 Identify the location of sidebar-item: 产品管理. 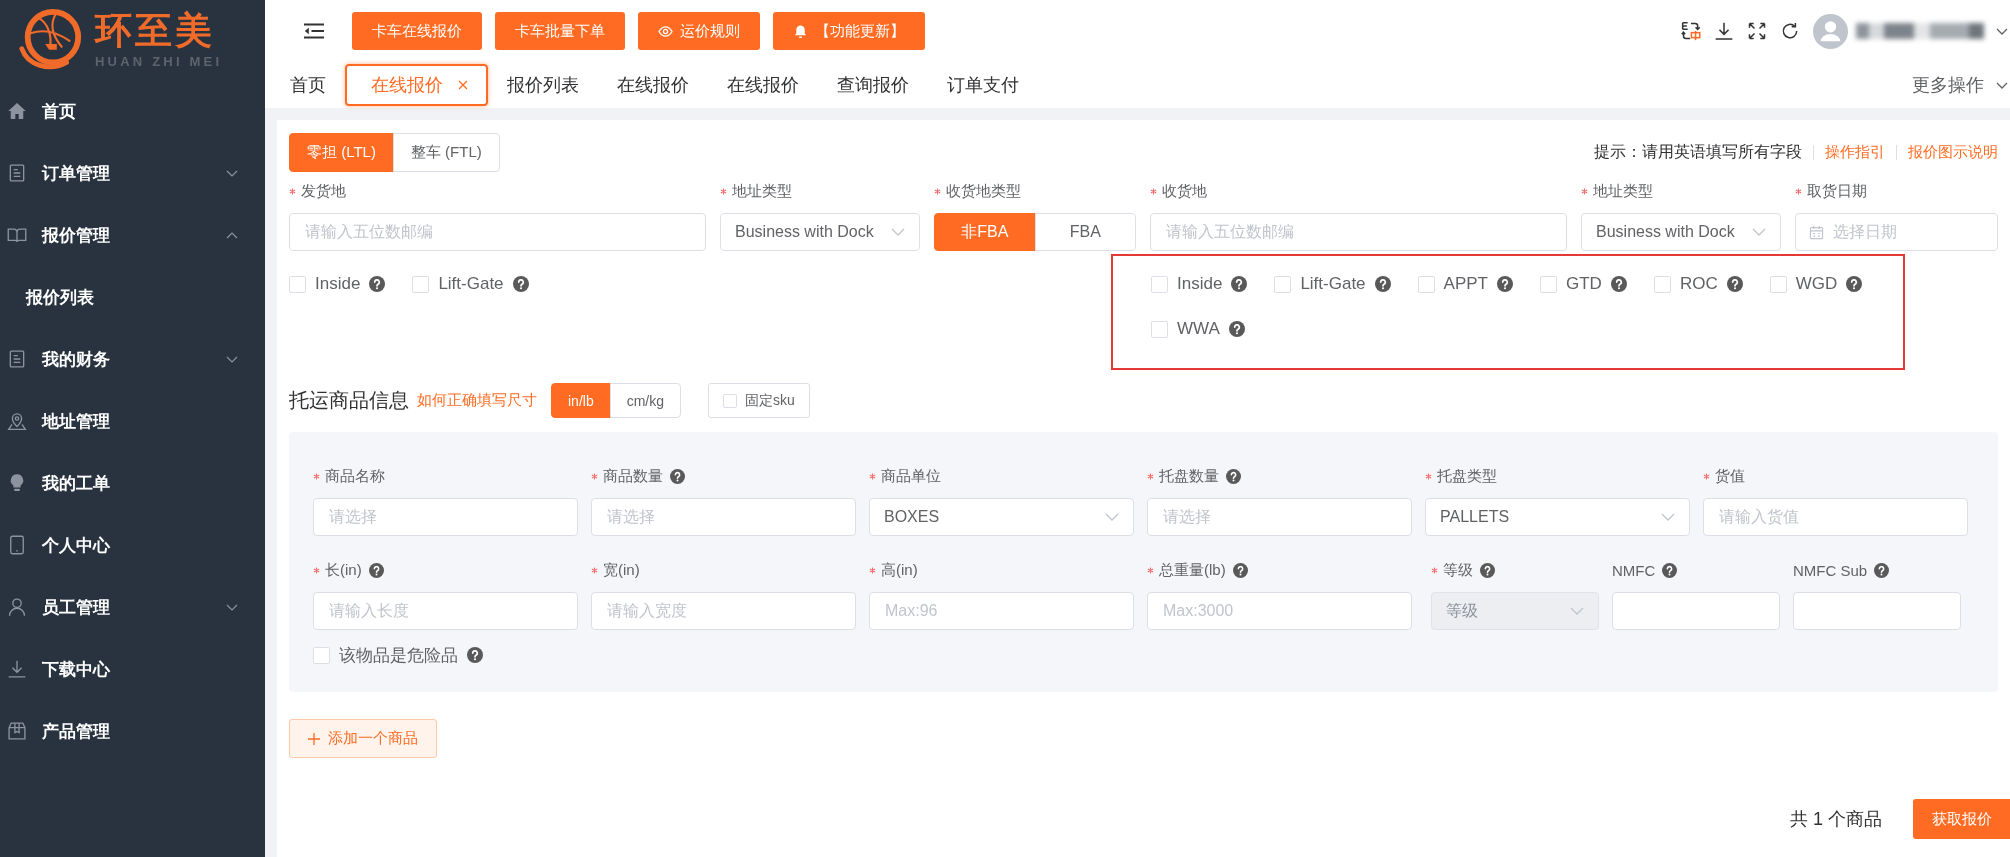
(132, 731).